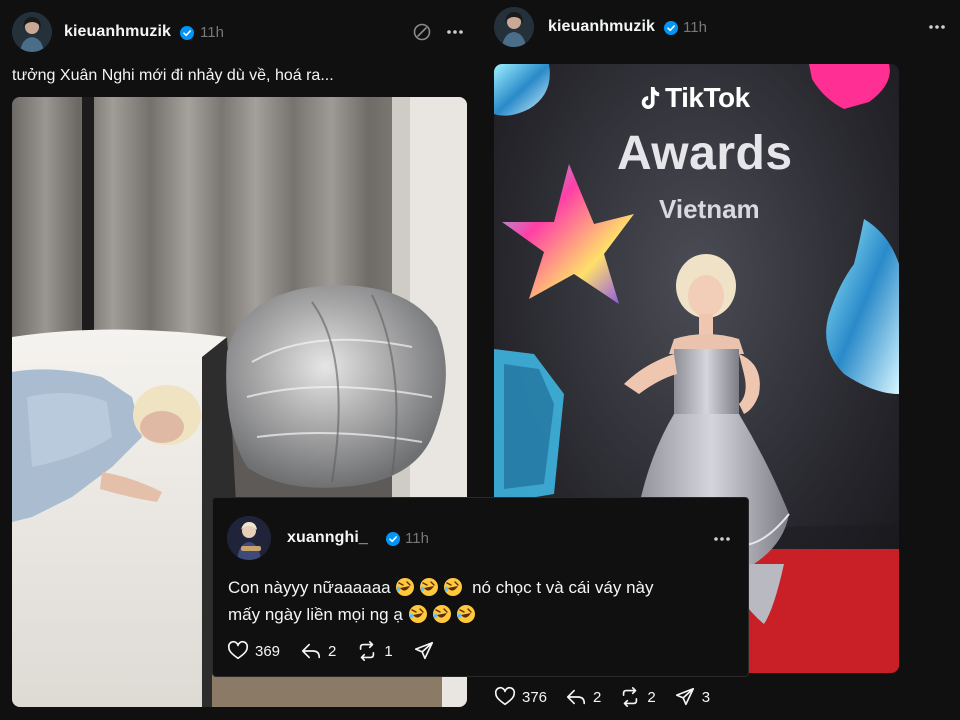 The height and width of the screenshot is (720, 960). Describe the element at coordinates (535, 697) in the screenshot. I see `like-count: 376` at that location.